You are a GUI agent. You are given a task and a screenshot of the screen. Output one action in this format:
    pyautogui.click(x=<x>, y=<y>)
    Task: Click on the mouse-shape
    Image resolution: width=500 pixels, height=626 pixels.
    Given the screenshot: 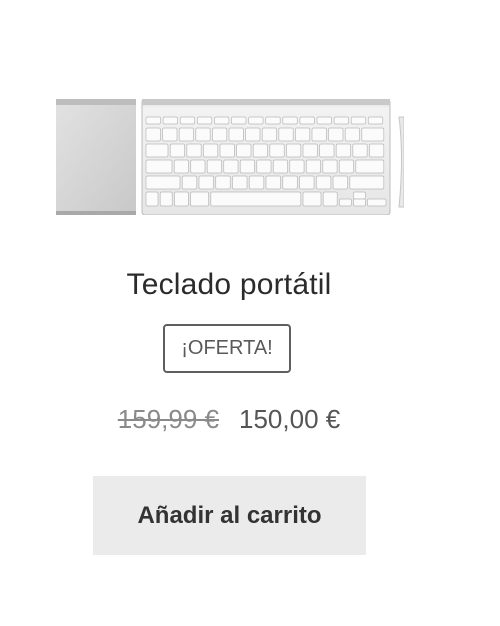 What is the action you would take?
    pyautogui.click(x=401, y=162)
    